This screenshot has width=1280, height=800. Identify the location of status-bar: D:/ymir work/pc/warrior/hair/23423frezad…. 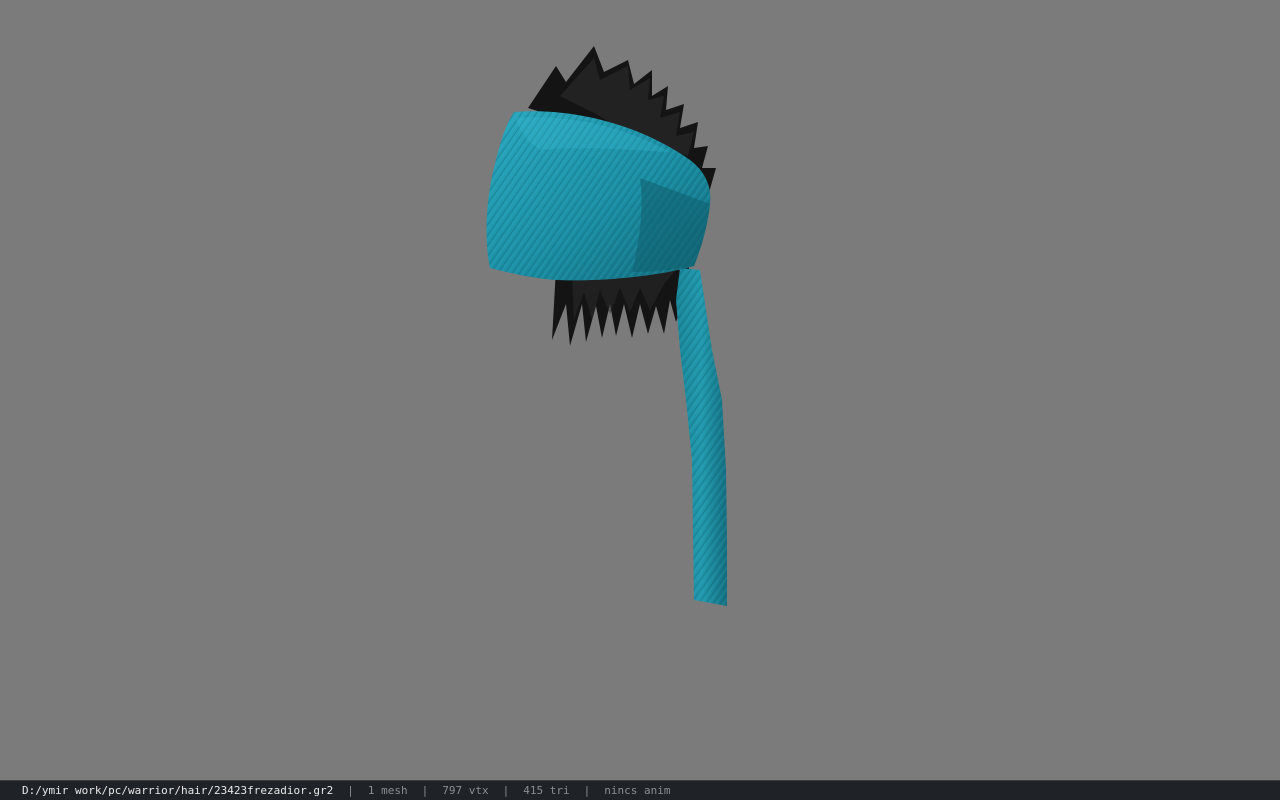
(640, 790).